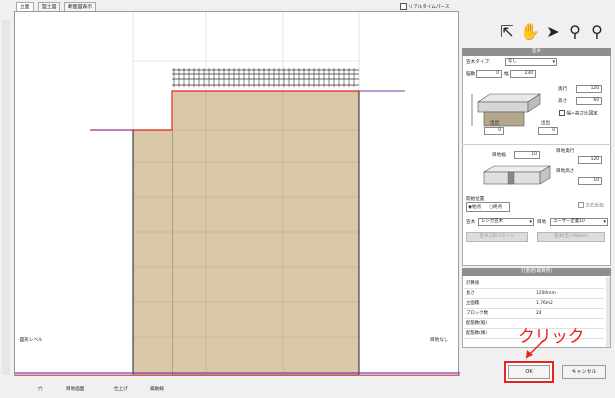 This screenshot has width=615, height=398. What do you see at coordinates (575, 31) in the screenshot?
I see `pin-add-icon: ⚲` at bounding box center [575, 31].